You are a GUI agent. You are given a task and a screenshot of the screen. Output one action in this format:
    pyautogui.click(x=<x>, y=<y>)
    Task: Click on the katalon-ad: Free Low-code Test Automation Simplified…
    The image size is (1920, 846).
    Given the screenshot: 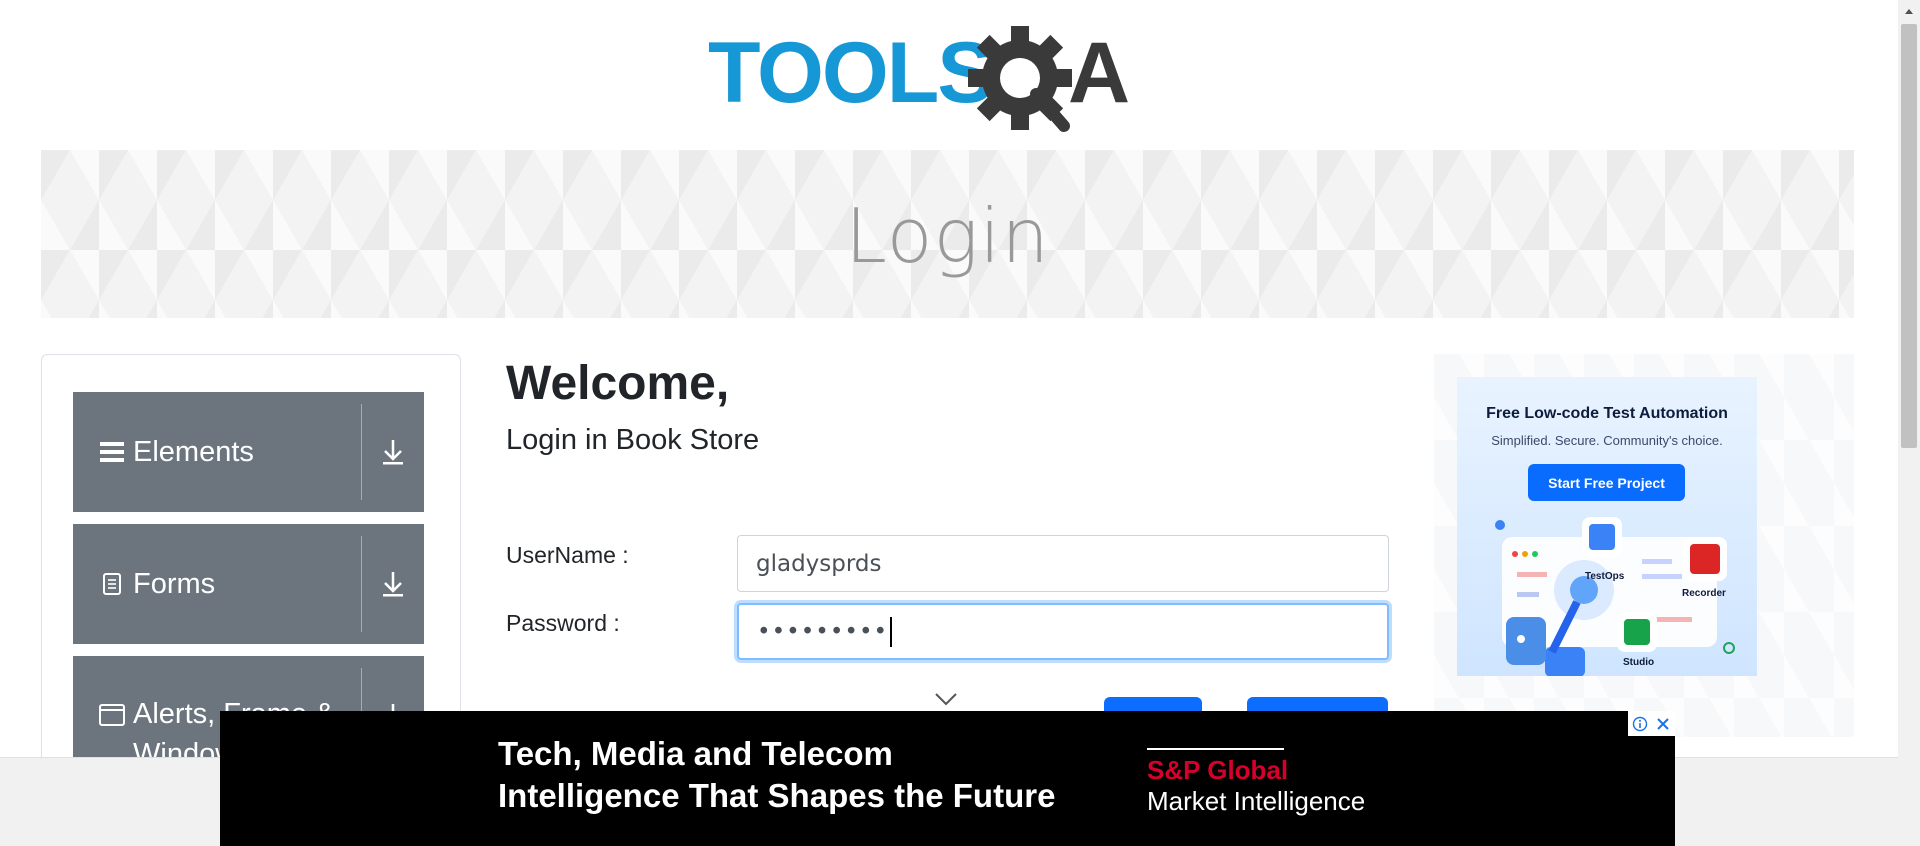 What is the action you would take?
    pyautogui.click(x=1607, y=526)
    